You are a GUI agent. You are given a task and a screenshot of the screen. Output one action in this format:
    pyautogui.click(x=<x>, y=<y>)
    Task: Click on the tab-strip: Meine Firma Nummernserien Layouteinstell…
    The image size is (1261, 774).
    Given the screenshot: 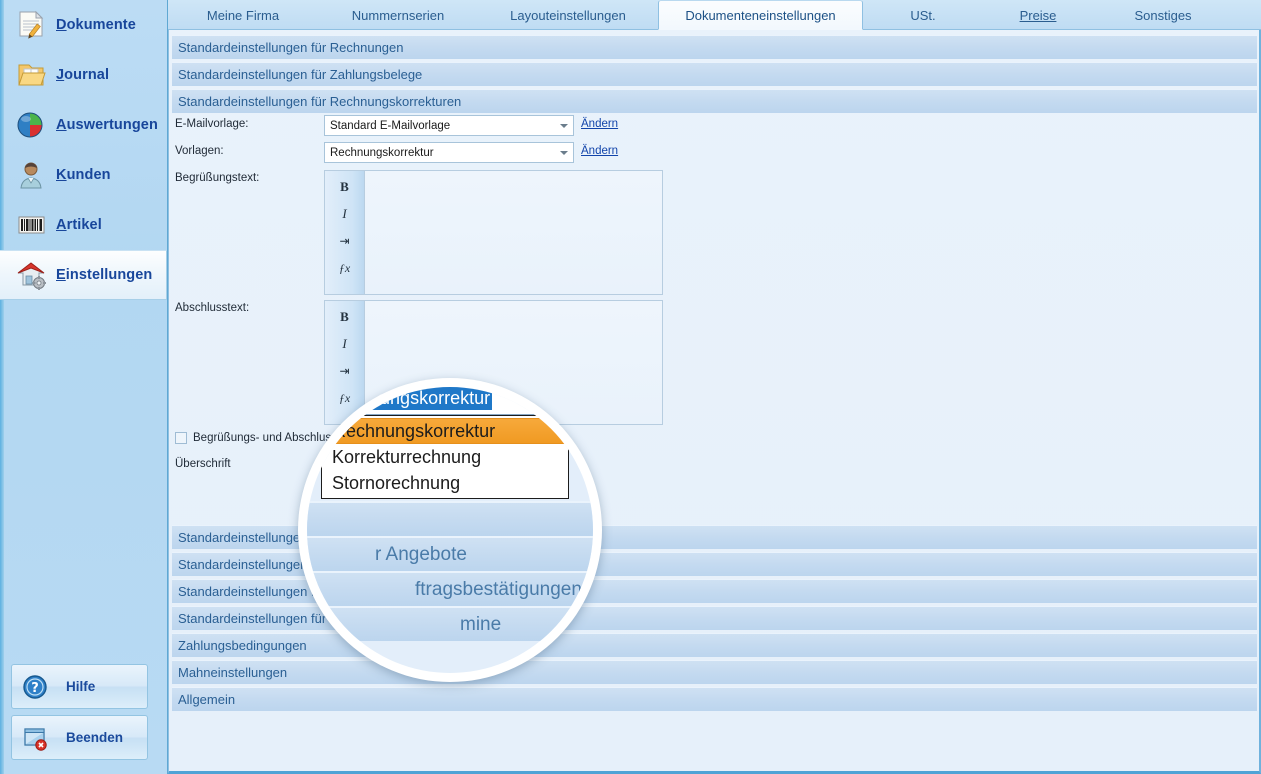 What is the action you would take?
    pyautogui.click(x=714, y=15)
    